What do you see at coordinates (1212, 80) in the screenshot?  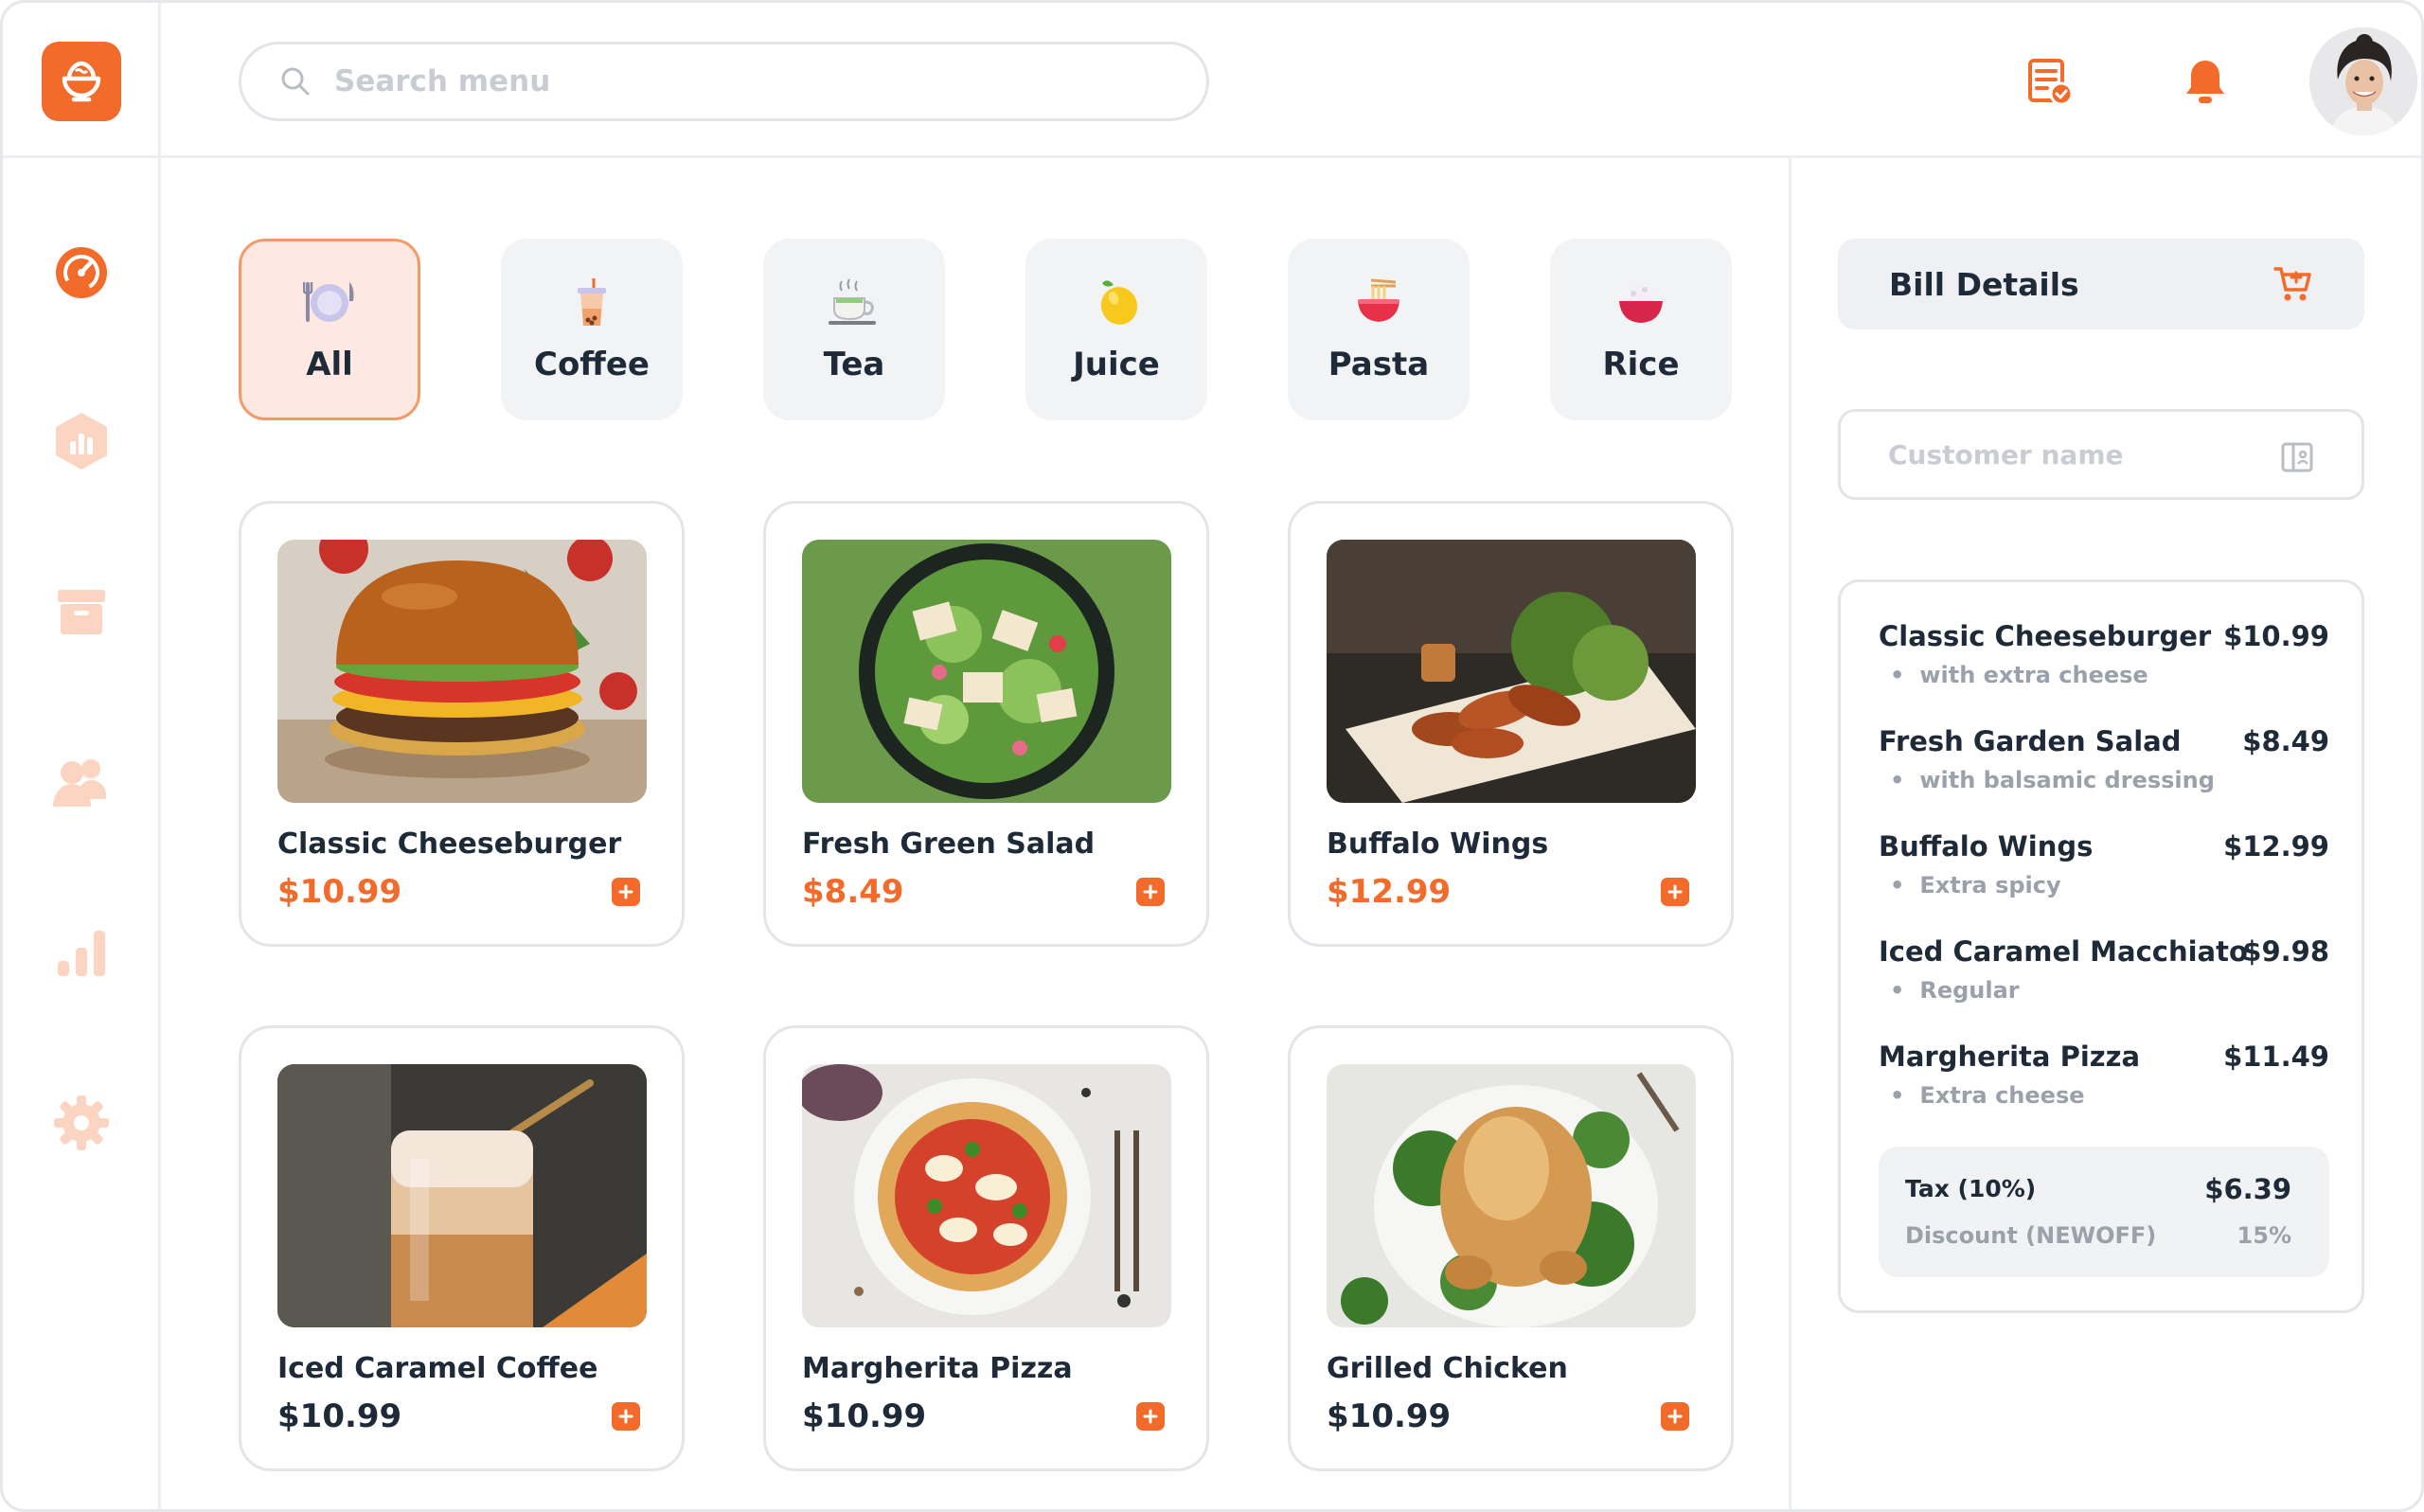 I see `top-bar` at bounding box center [1212, 80].